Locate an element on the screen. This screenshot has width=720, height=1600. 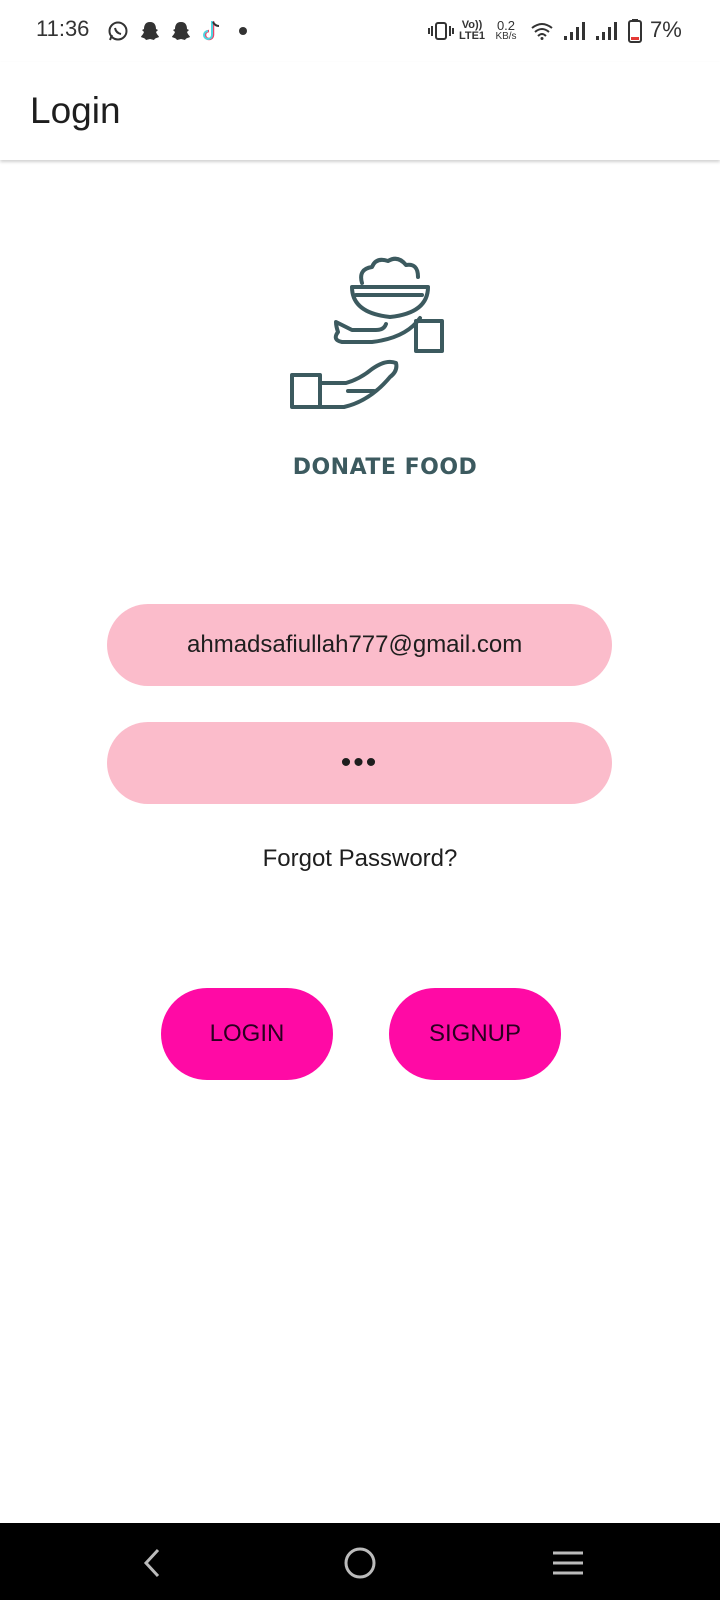
password-field is located at coordinates (359, 763).